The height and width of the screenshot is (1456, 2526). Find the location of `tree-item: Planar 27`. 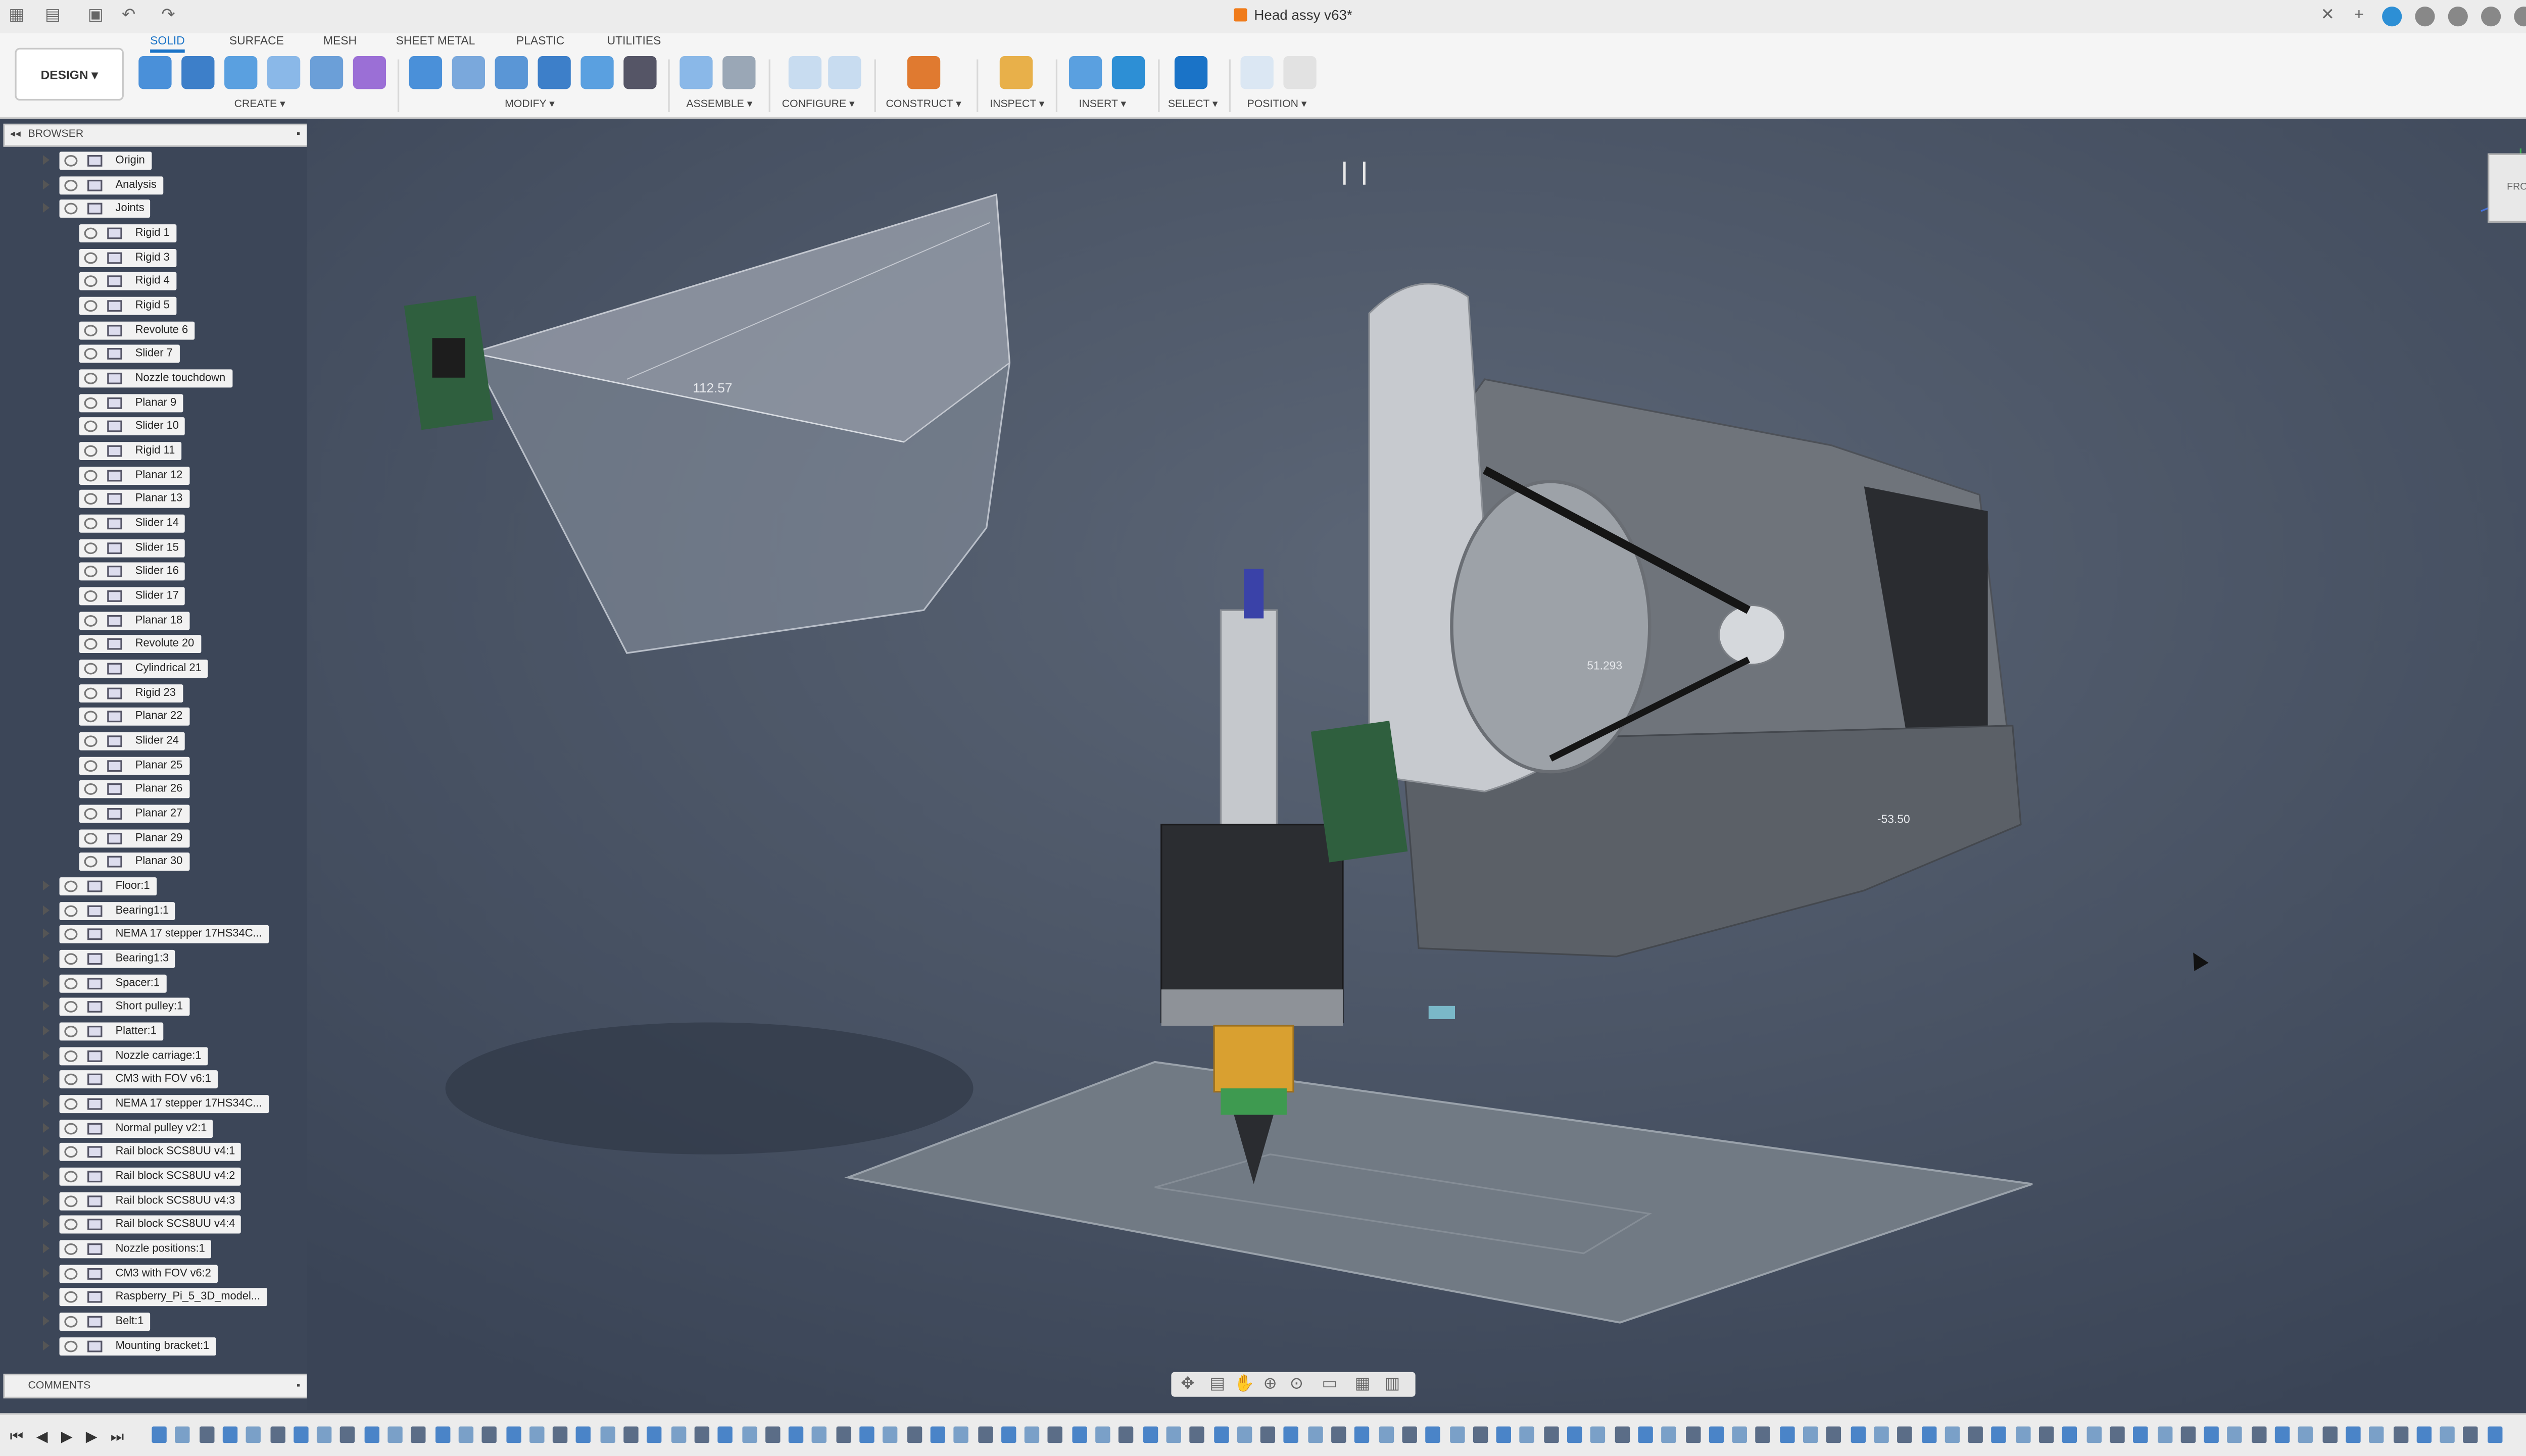

tree-item: Planar 27 is located at coordinates (155, 815).